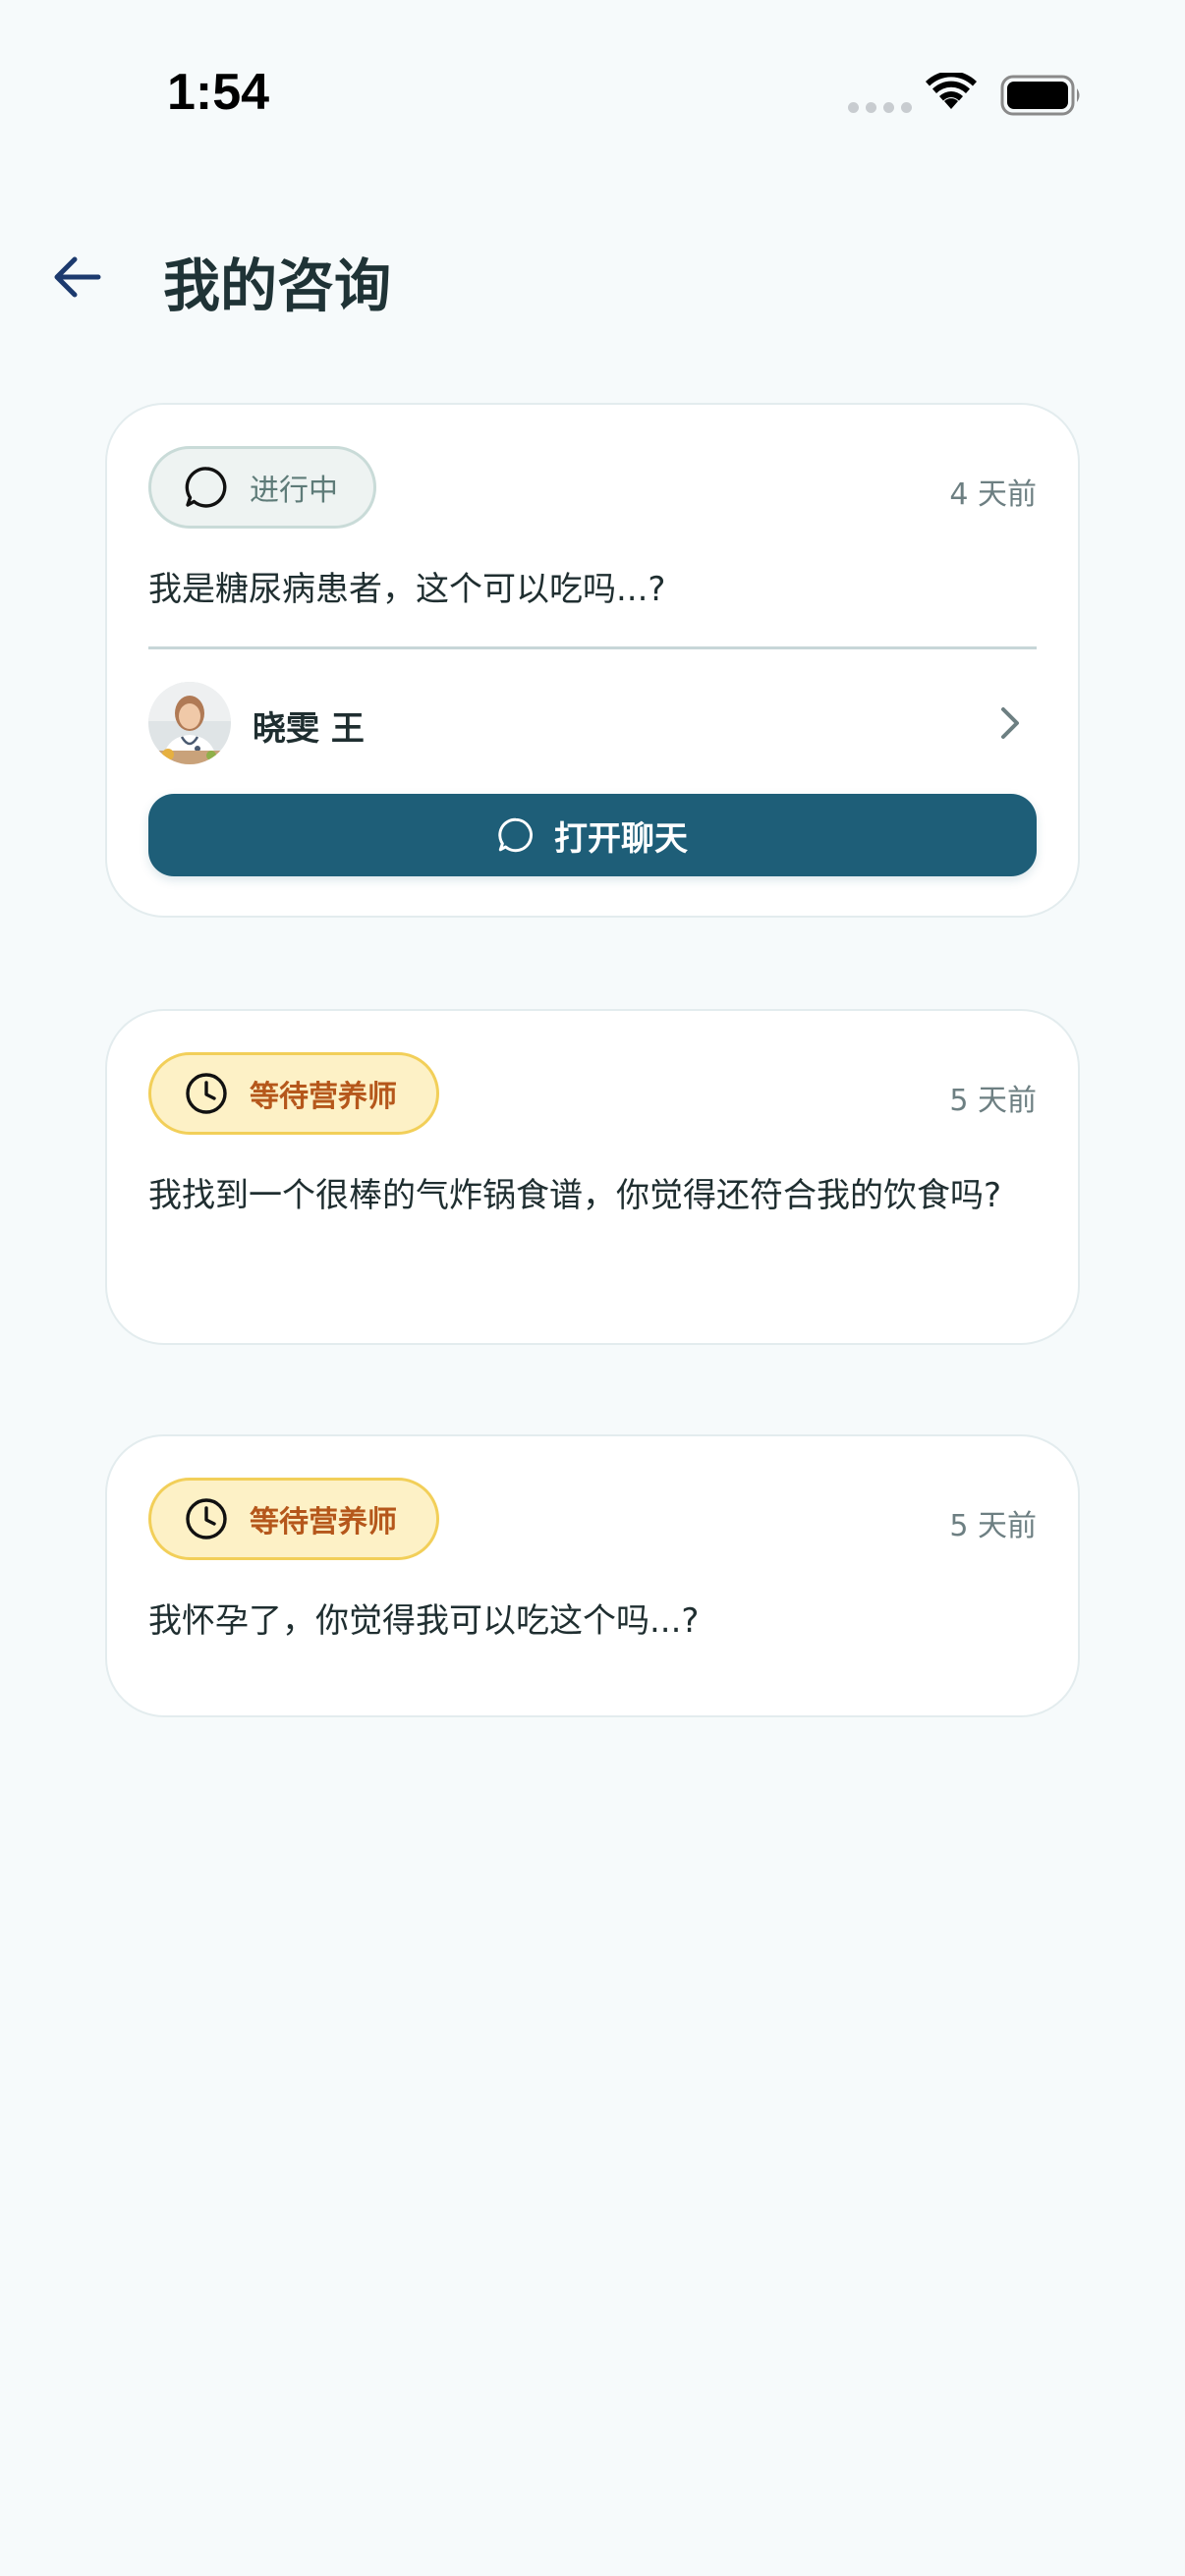 This screenshot has height=2576, width=1185. I want to click on battery-icon, so click(1041, 97).